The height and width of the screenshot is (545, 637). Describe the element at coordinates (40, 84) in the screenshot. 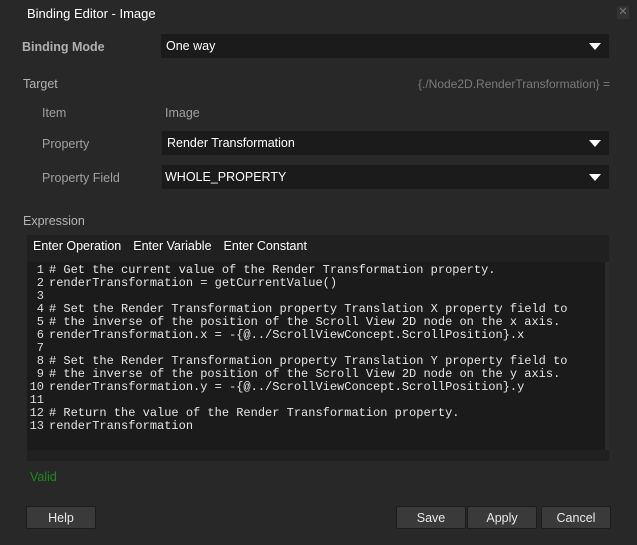

I see `target-label: Target` at that location.